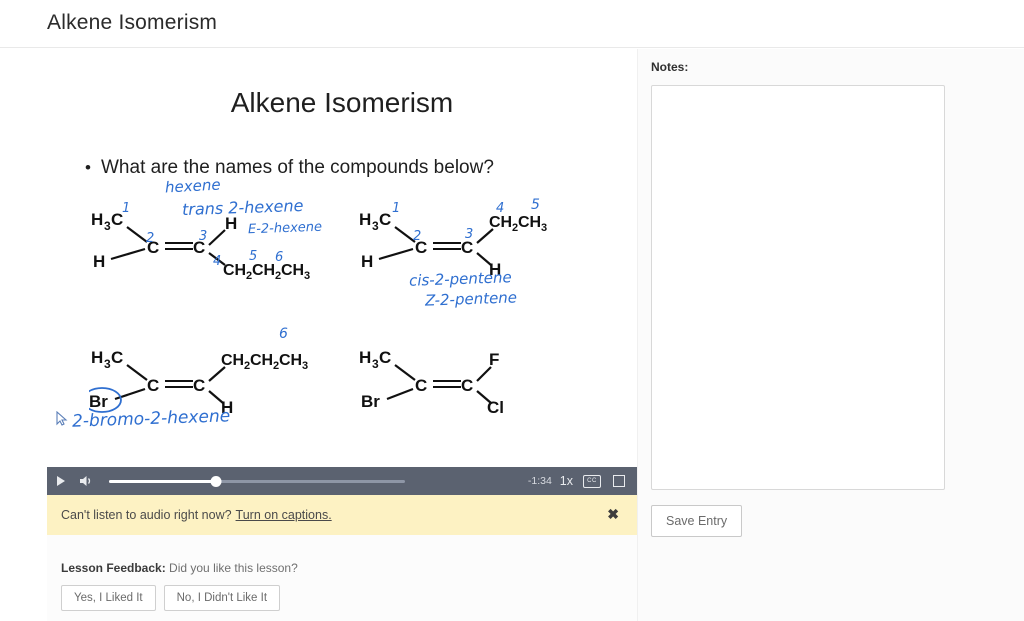  What do you see at coordinates (162, 481) in the screenshot?
I see `progress-played` at bounding box center [162, 481].